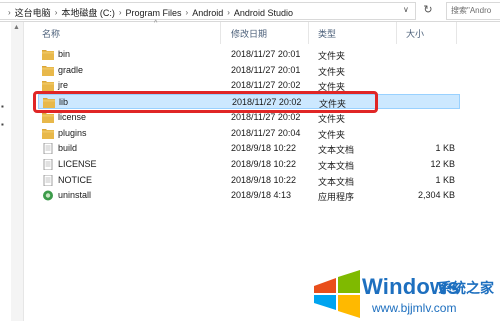  What do you see at coordinates (51, 33) in the screenshot?
I see `column-name: 名称` at bounding box center [51, 33].